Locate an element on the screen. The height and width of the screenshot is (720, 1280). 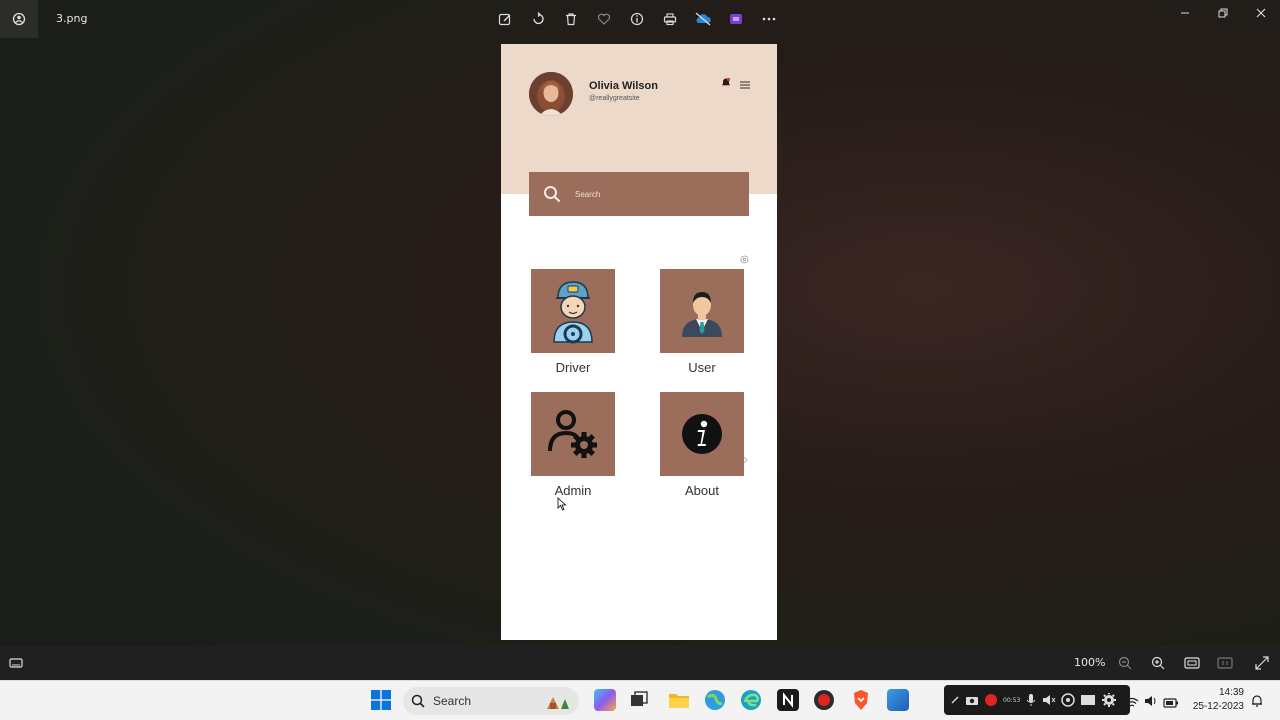
bell-icon is located at coordinates (726, 81).